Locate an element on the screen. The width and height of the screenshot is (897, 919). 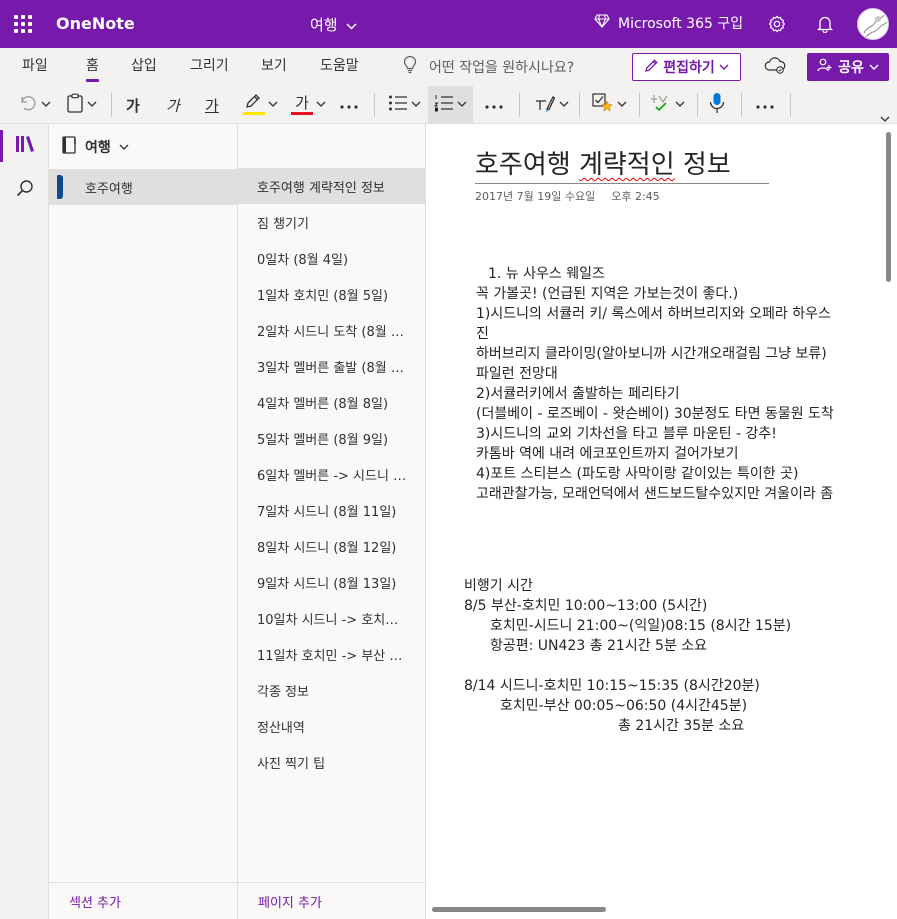
page-title: 호주여행 계략적인 정보 is located at coordinates (622, 164).